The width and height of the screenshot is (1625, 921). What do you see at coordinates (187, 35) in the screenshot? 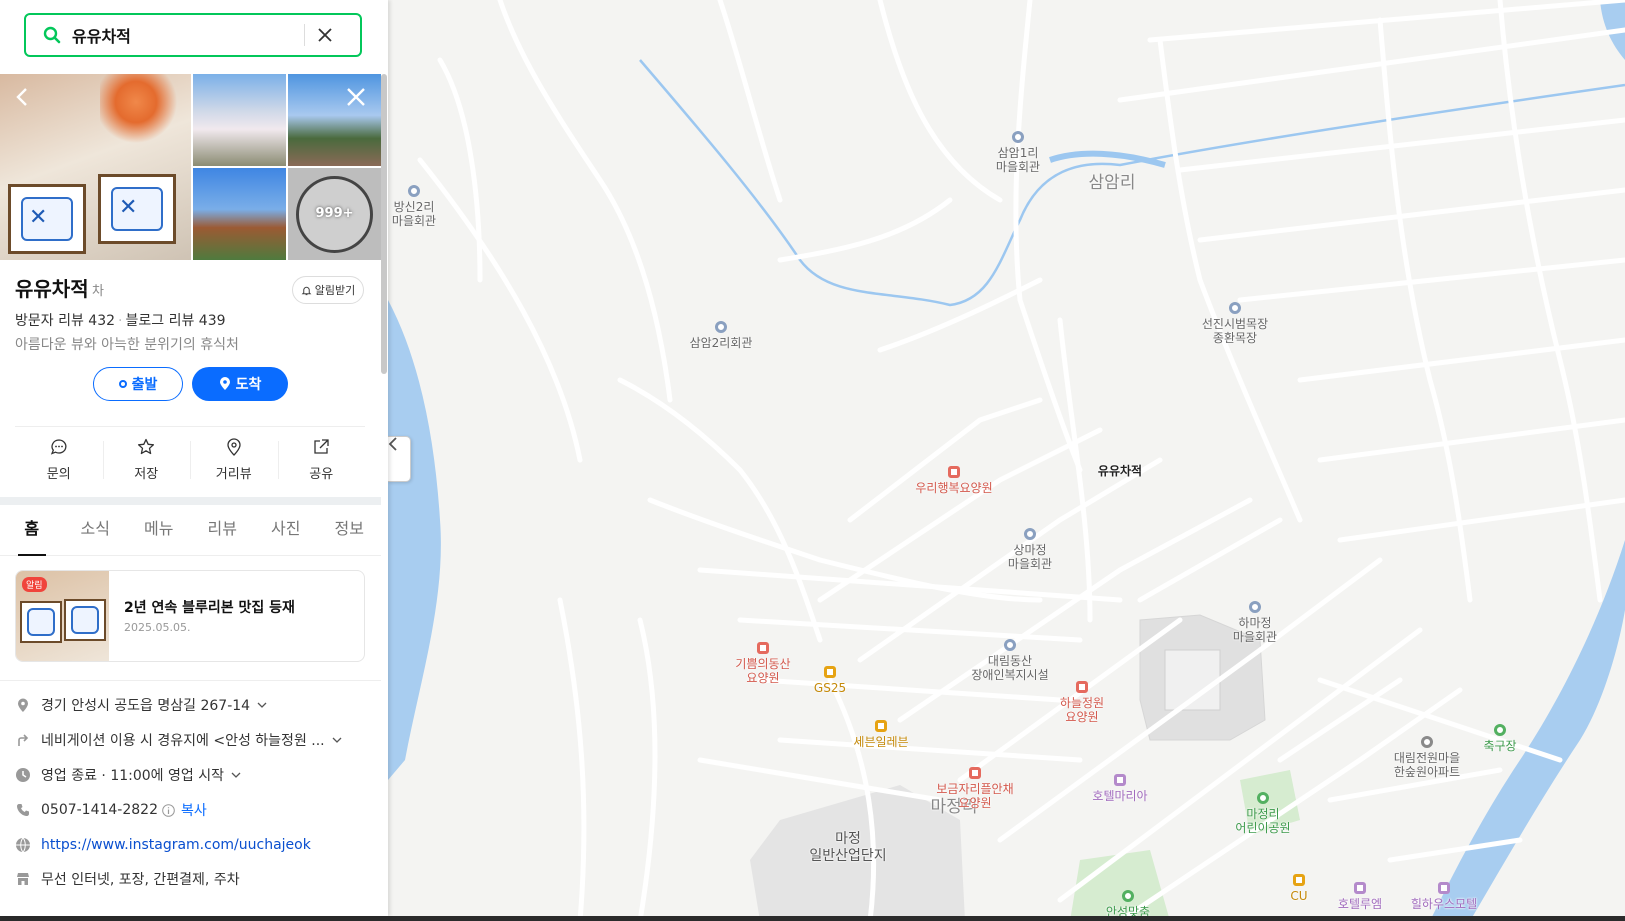
I see `search-input` at bounding box center [187, 35].